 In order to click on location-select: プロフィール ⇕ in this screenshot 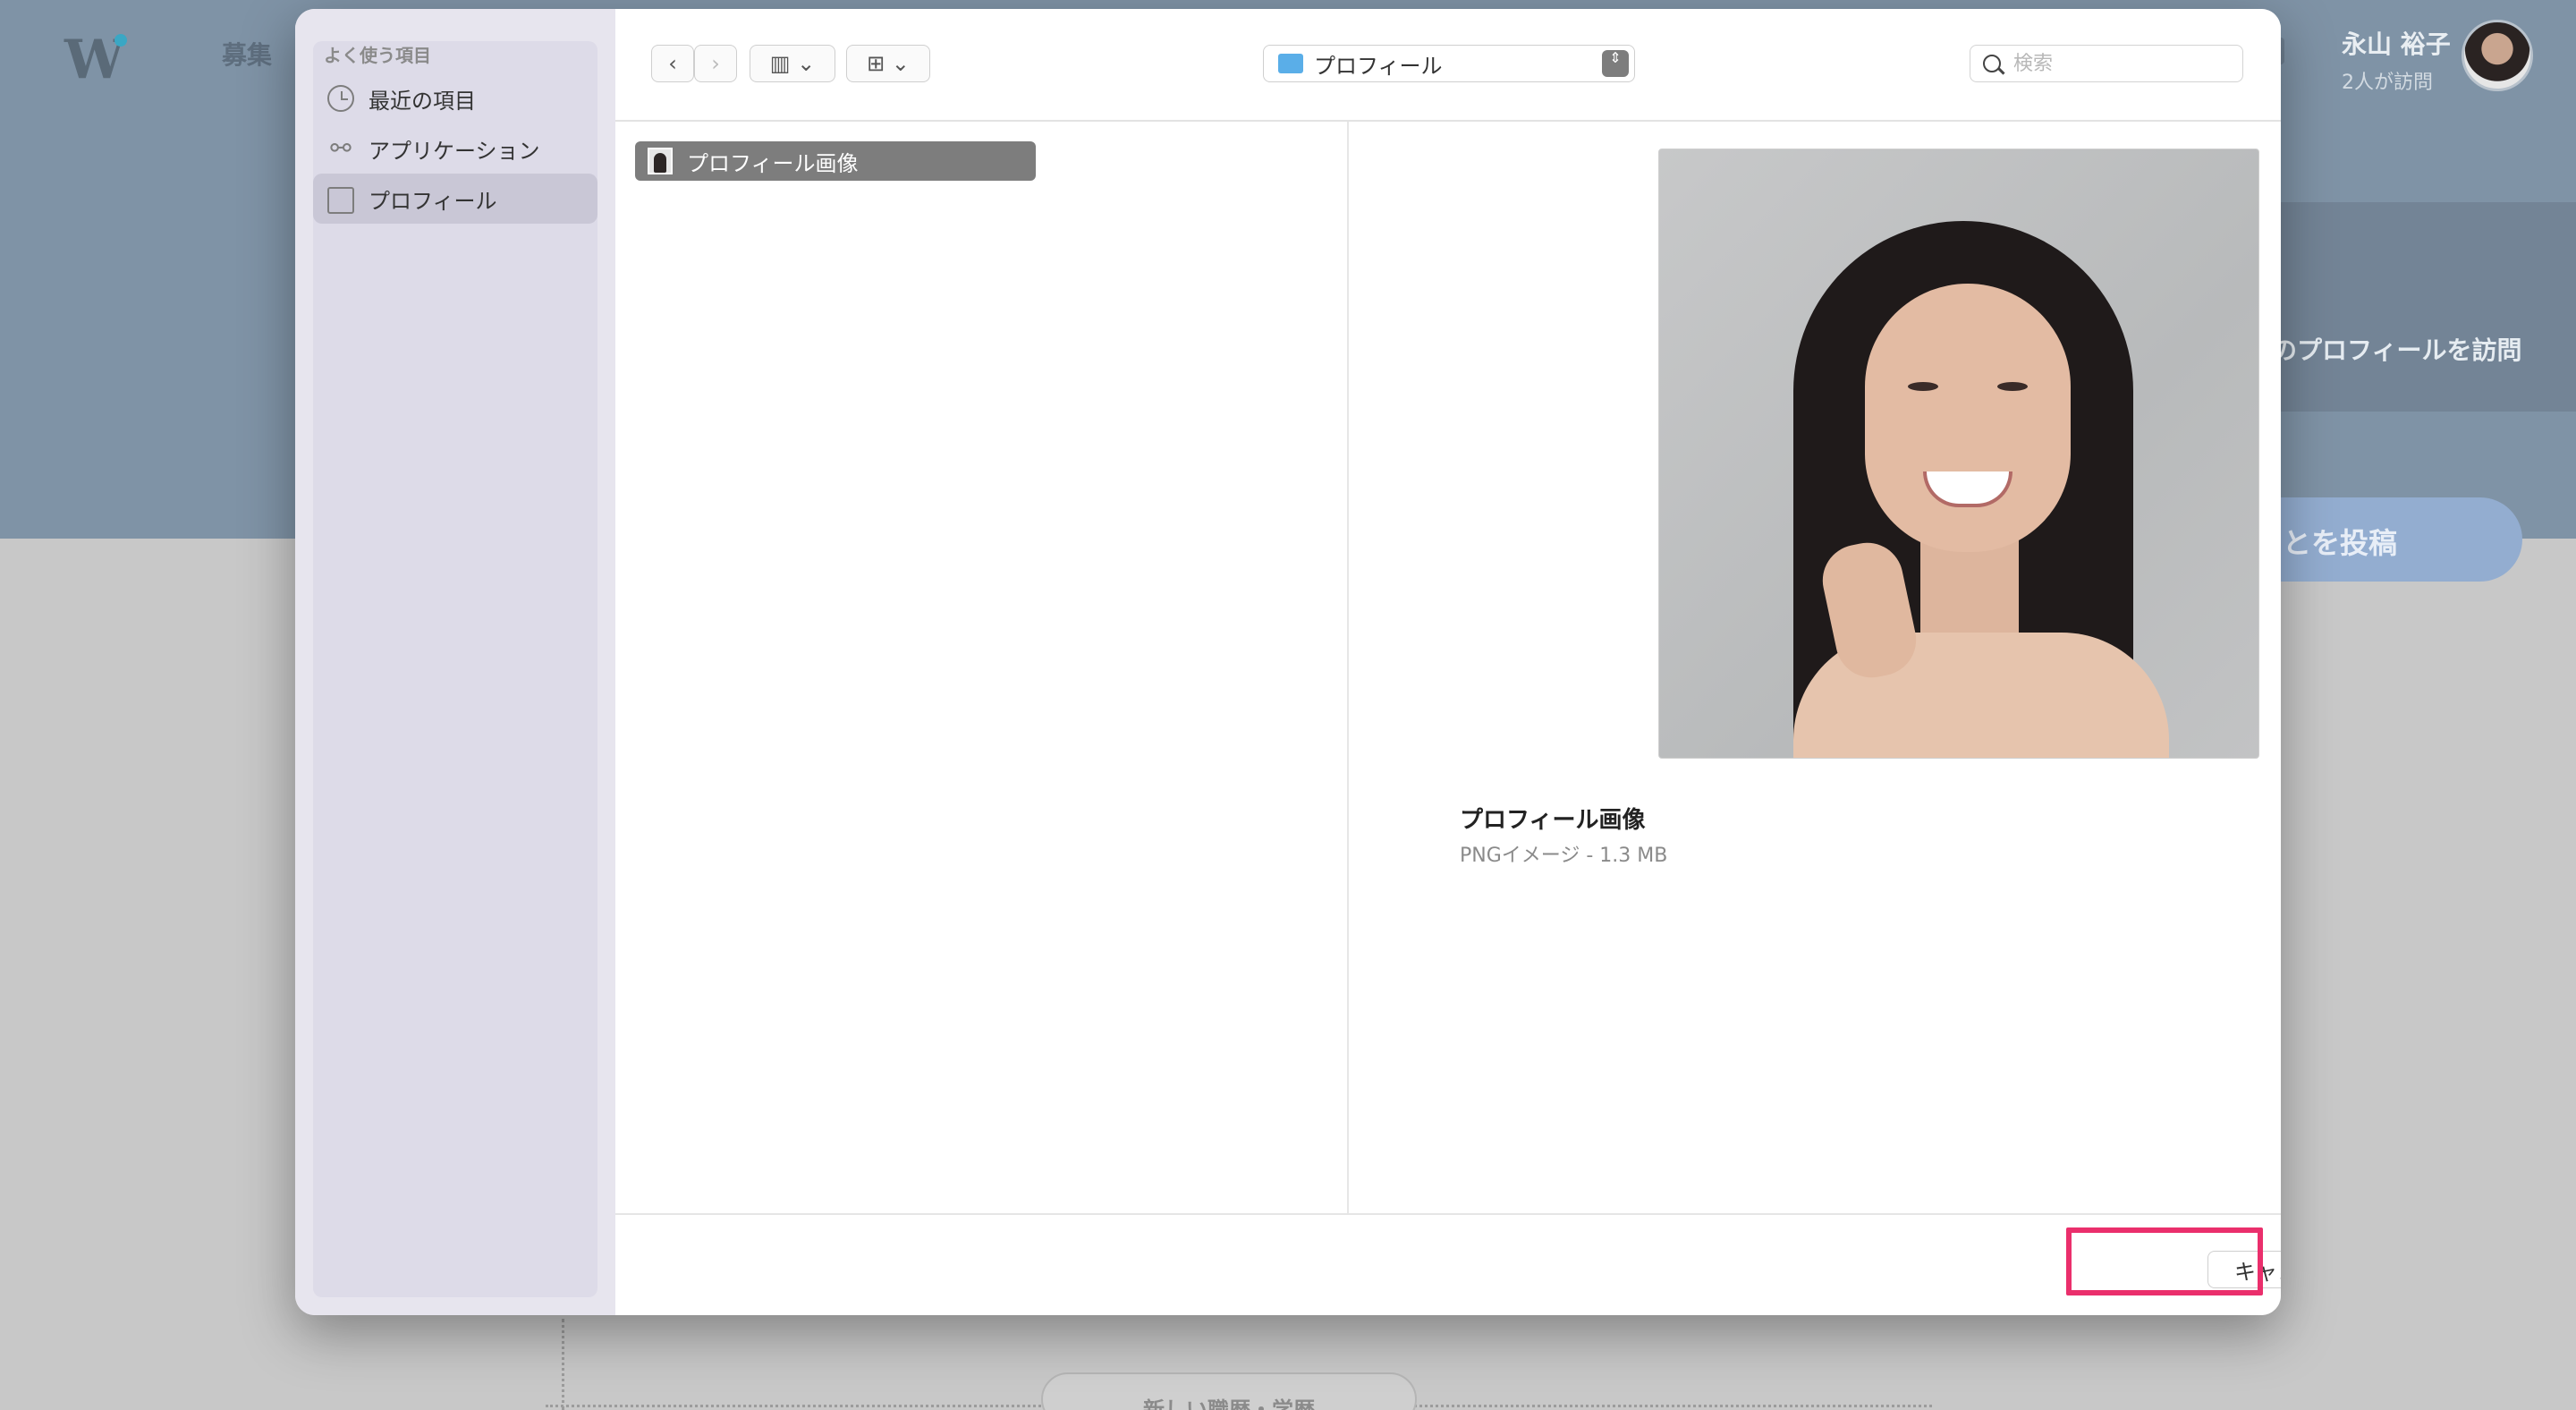, I will do `click(1449, 64)`.